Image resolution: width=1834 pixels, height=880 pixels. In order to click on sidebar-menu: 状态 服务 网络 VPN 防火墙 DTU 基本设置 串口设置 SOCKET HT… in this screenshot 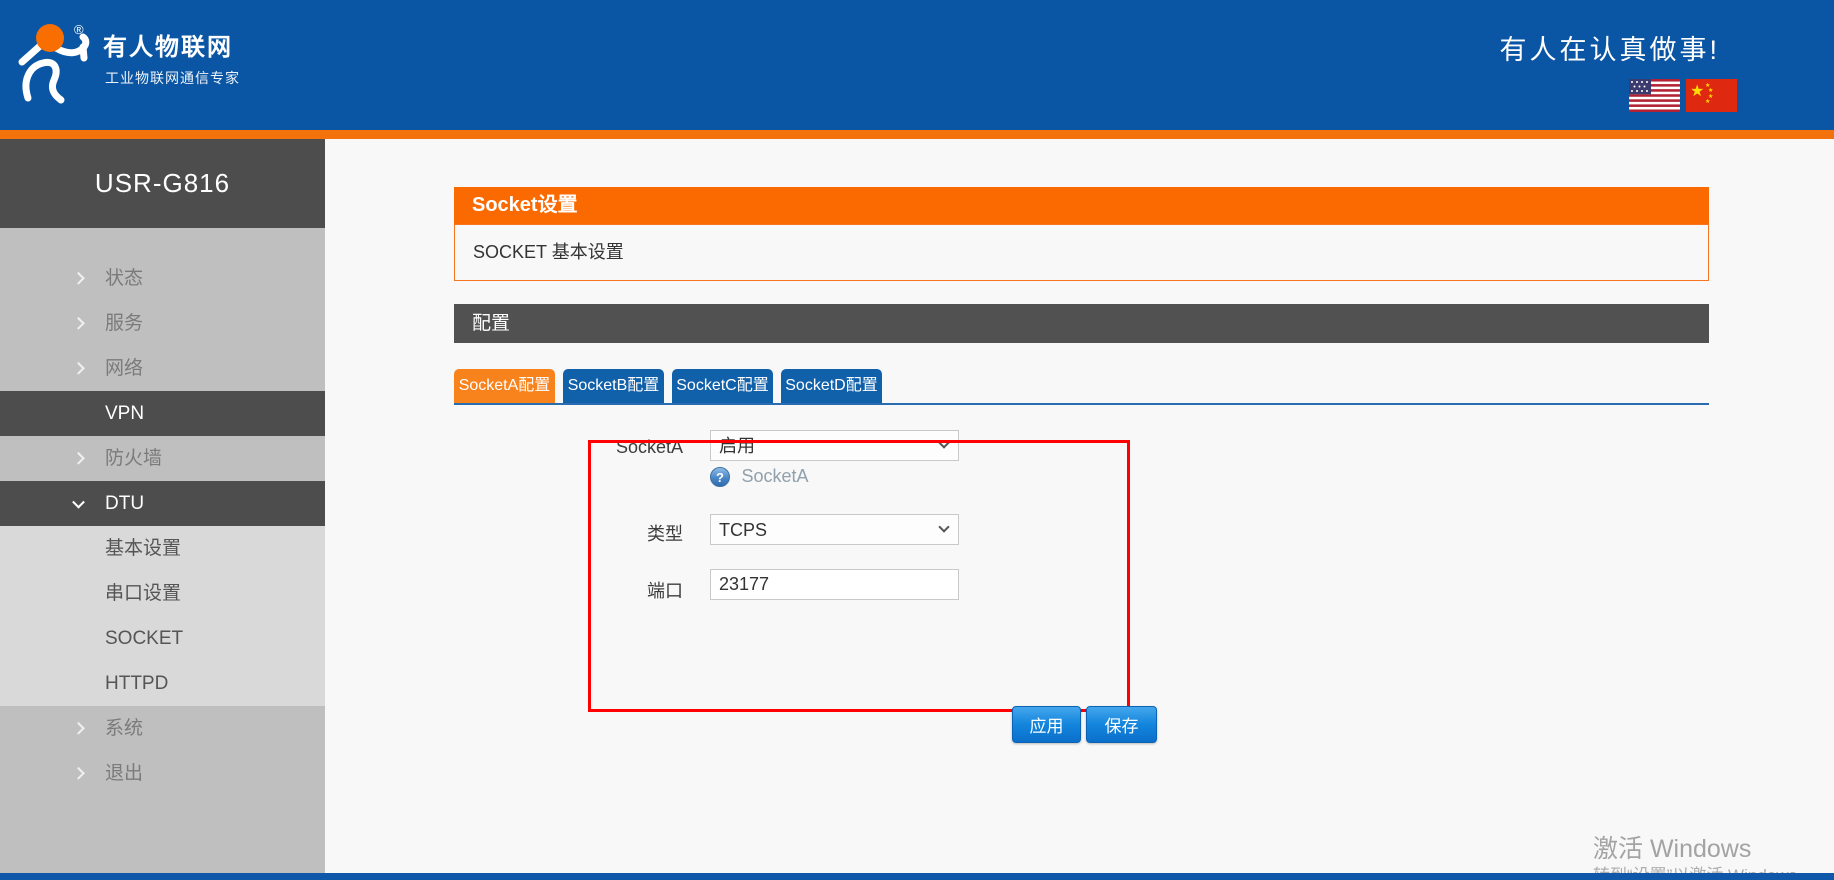, I will do `click(162, 512)`.